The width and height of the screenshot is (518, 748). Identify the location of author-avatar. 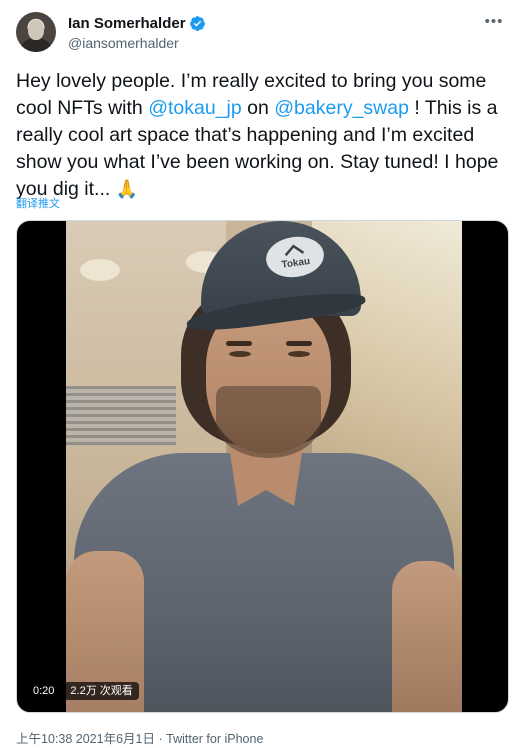
(36, 32).